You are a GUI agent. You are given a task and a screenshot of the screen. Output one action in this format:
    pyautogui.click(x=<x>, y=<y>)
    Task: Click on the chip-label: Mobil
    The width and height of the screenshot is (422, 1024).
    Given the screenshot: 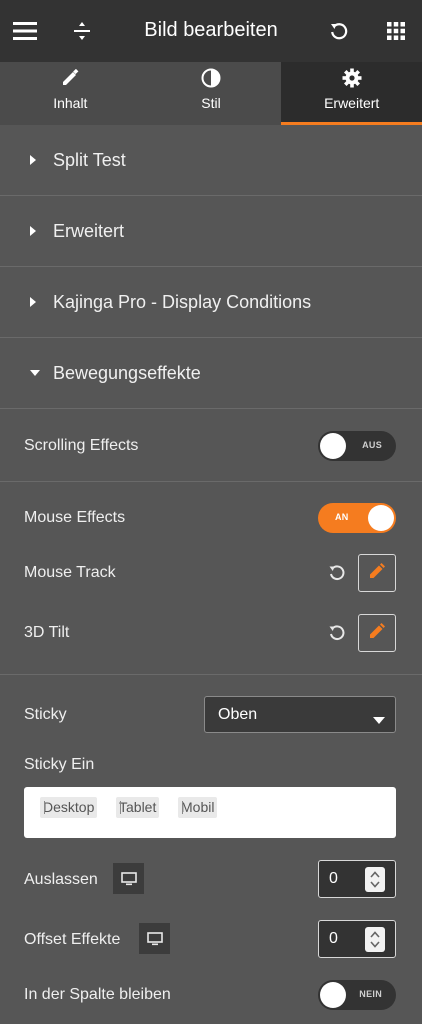 What is the action you would take?
    pyautogui.click(x=198, y=807)
    